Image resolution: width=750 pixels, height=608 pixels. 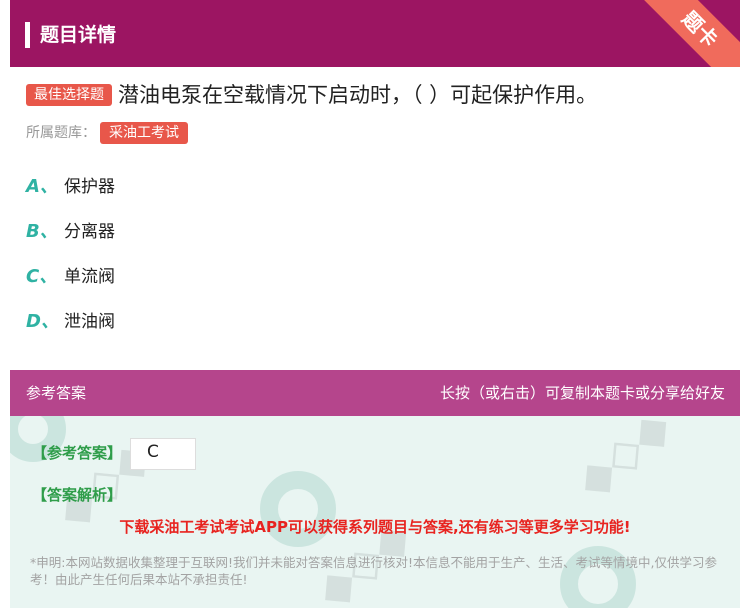 I want to click on reference-answer-label: 【参考答案】, so click(x=77, y=453).